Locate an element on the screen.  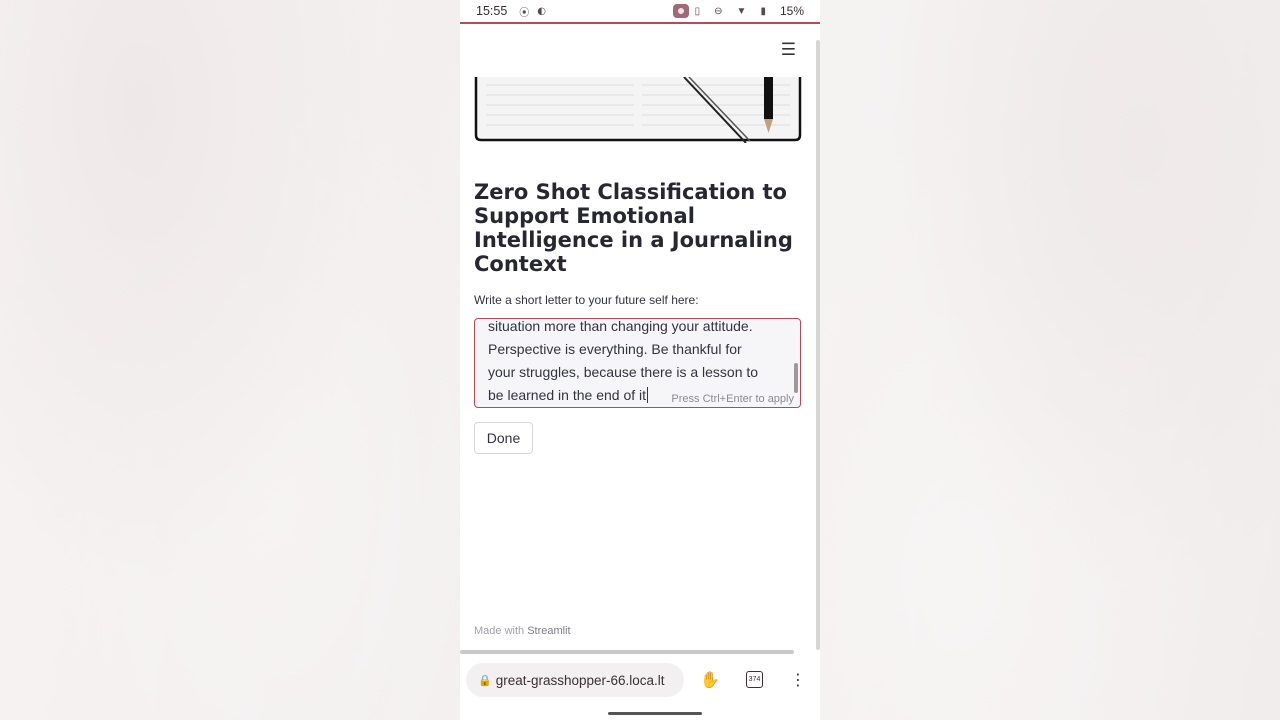
battery-icon: ▮ is located at coordinates (763, 11).